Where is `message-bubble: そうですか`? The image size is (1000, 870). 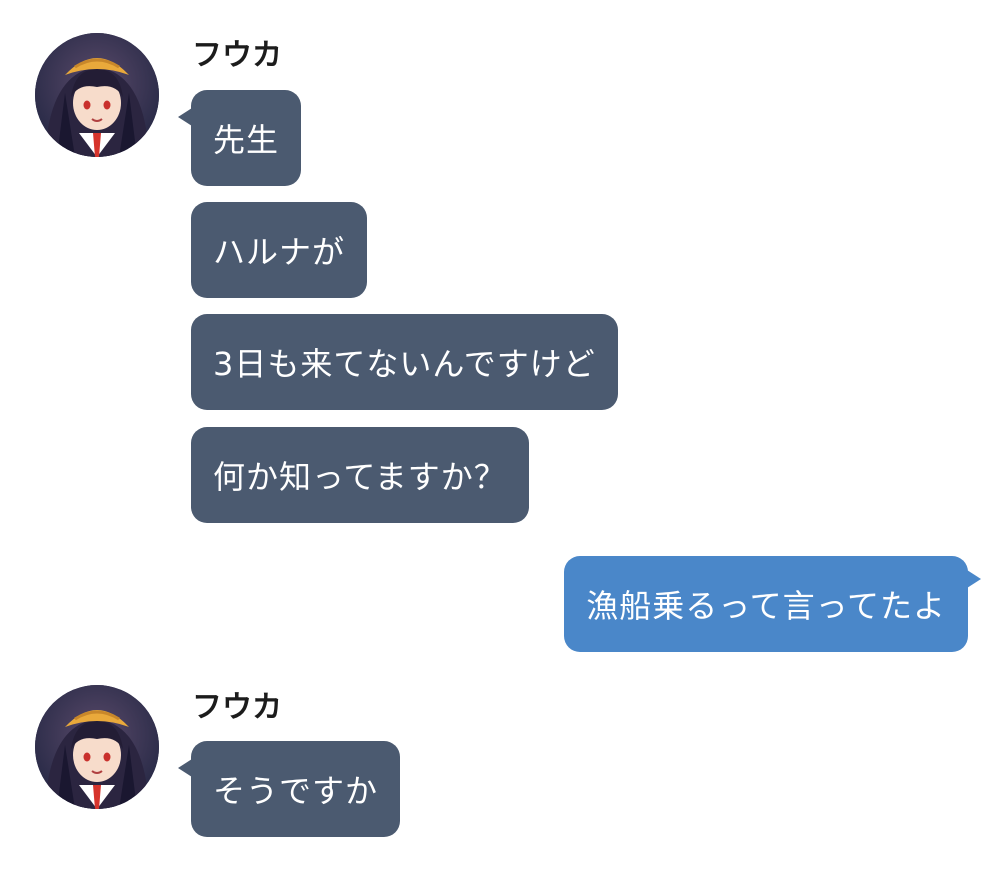 message-bubble: そうですか is located at coordinates (296, 789).